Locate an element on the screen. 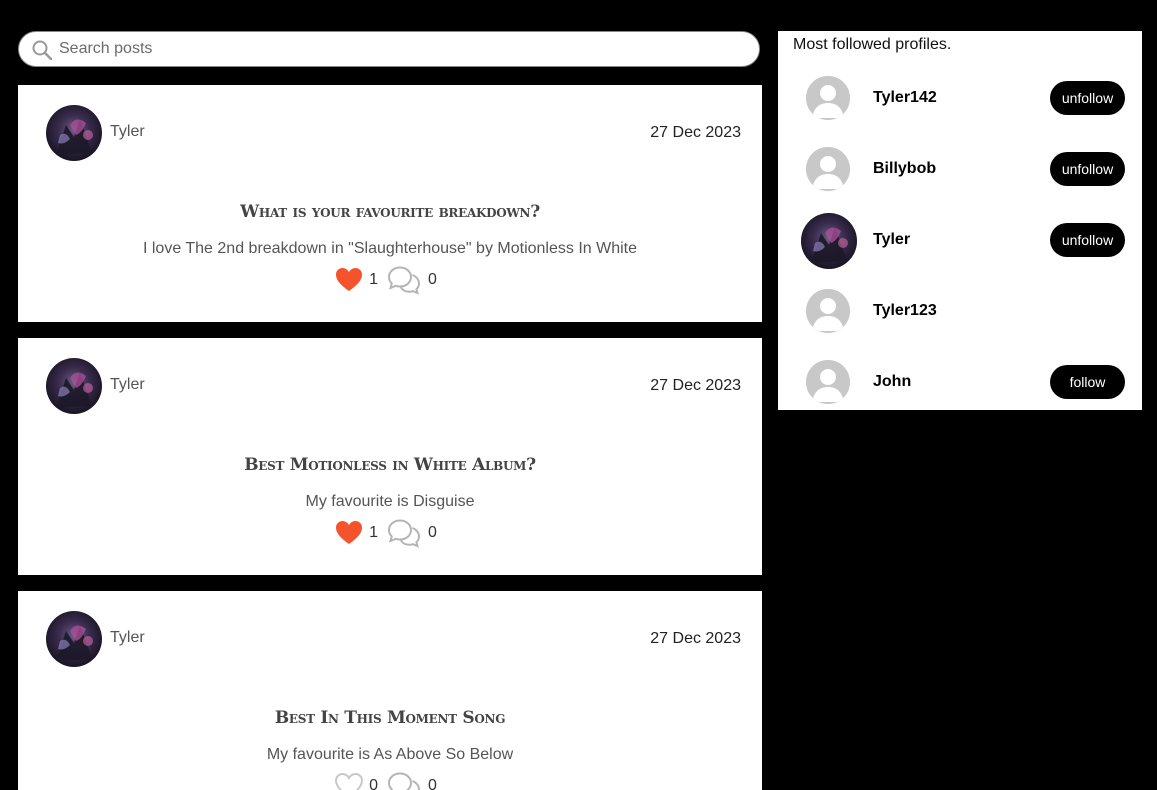  profile-row: Billybob unfollow is located at coordinates (960, 170).